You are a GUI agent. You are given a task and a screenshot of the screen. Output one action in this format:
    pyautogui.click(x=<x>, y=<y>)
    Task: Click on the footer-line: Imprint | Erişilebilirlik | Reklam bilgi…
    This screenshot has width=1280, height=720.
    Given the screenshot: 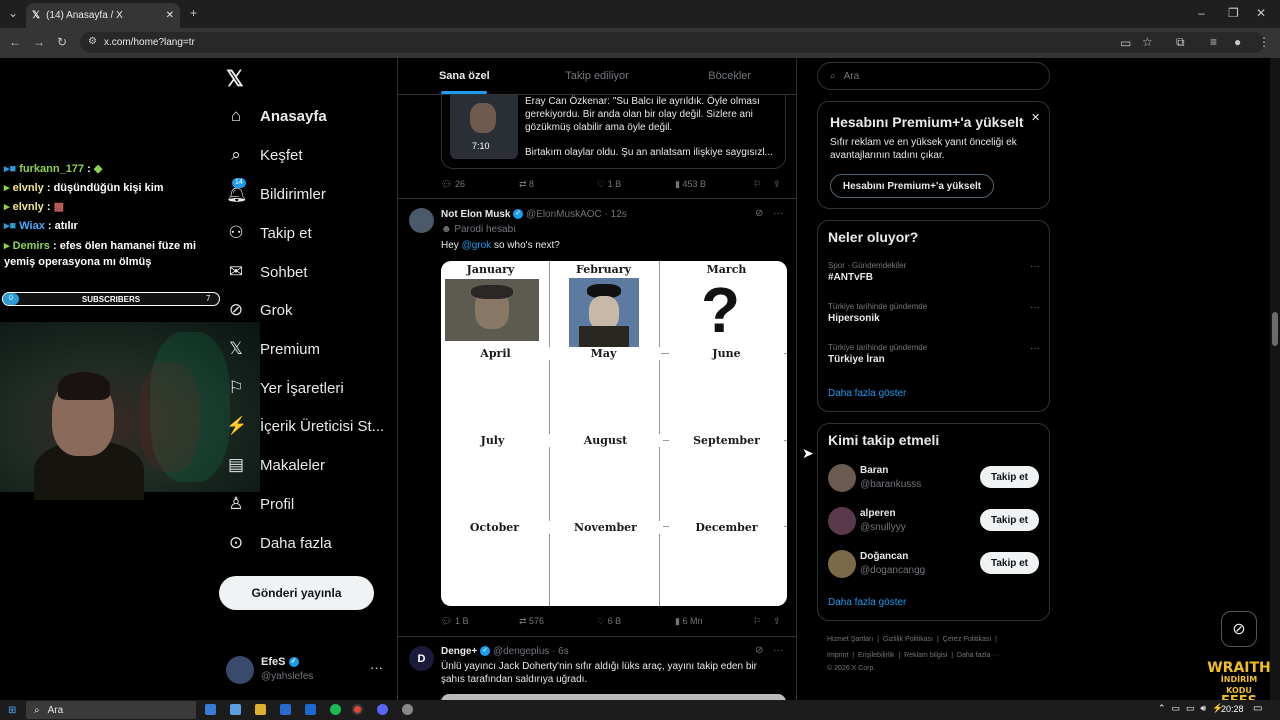 What is the action you would take?
    pyautogui.click(x=939, y=656)
    